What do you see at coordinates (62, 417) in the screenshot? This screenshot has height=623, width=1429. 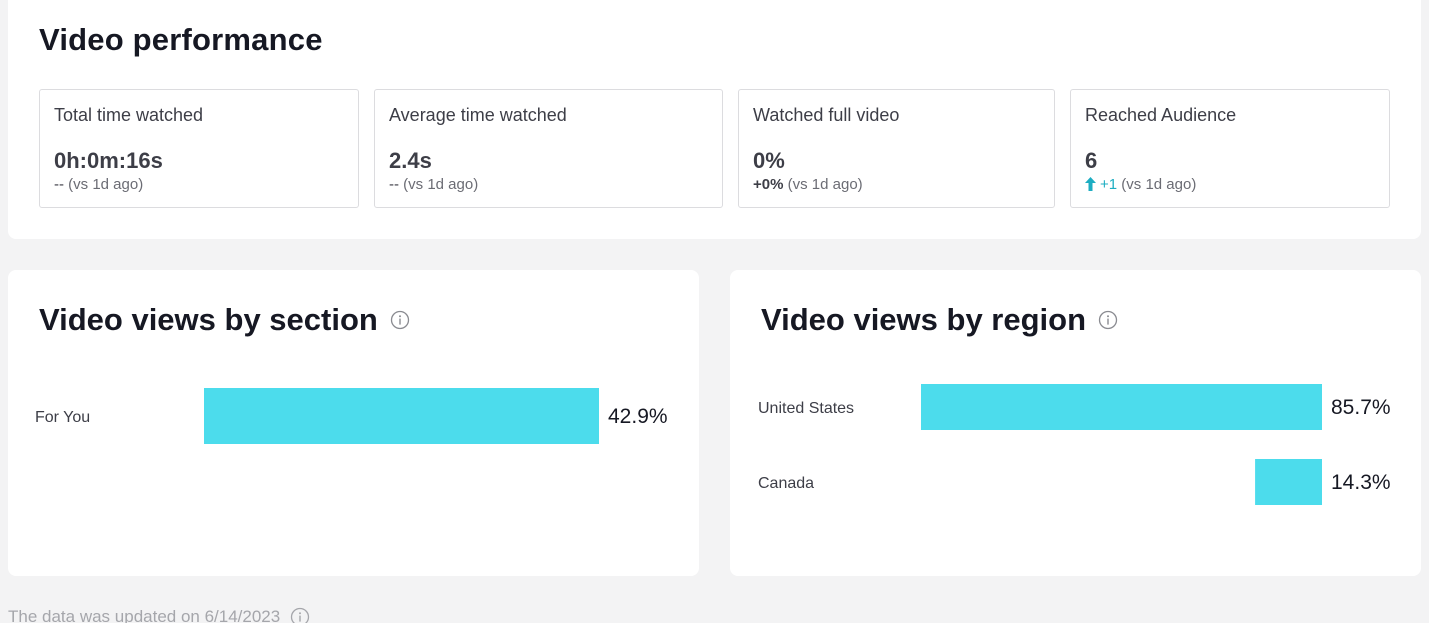 I see `bar-category-label: For You` at bounding box center [62, 417].